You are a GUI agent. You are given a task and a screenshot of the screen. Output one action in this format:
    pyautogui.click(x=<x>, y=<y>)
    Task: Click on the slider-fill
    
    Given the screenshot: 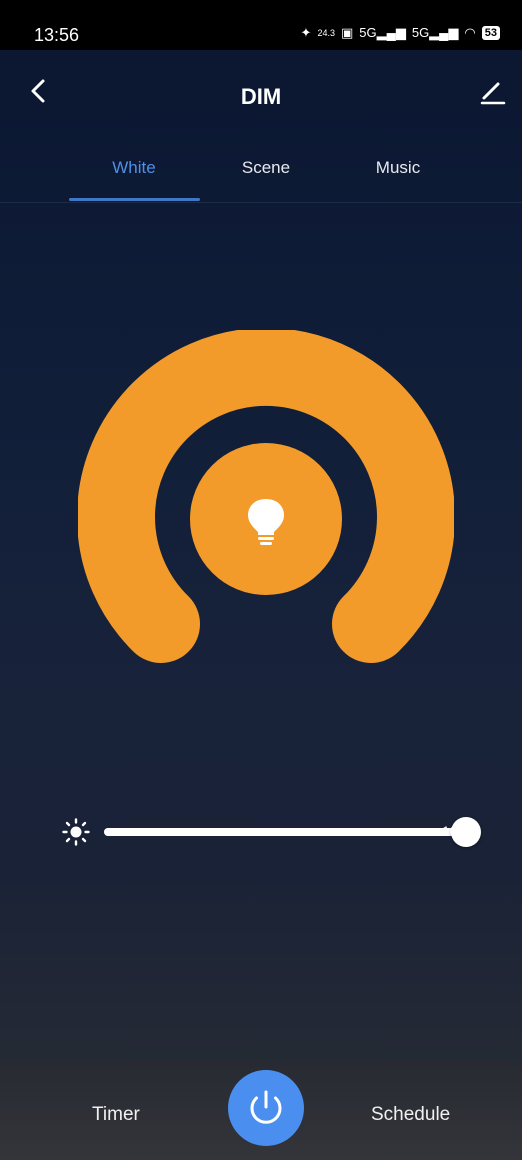 What is the action you would take?
    pyautogui.click(x=285, y=832)
    